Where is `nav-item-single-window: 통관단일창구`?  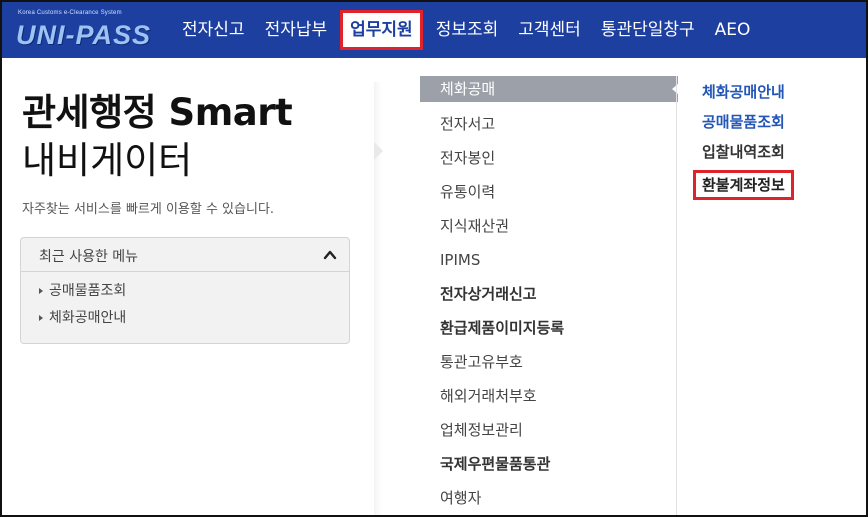
nav-item-single-window: 통관단일창구 is located at coordinates (648, 30).